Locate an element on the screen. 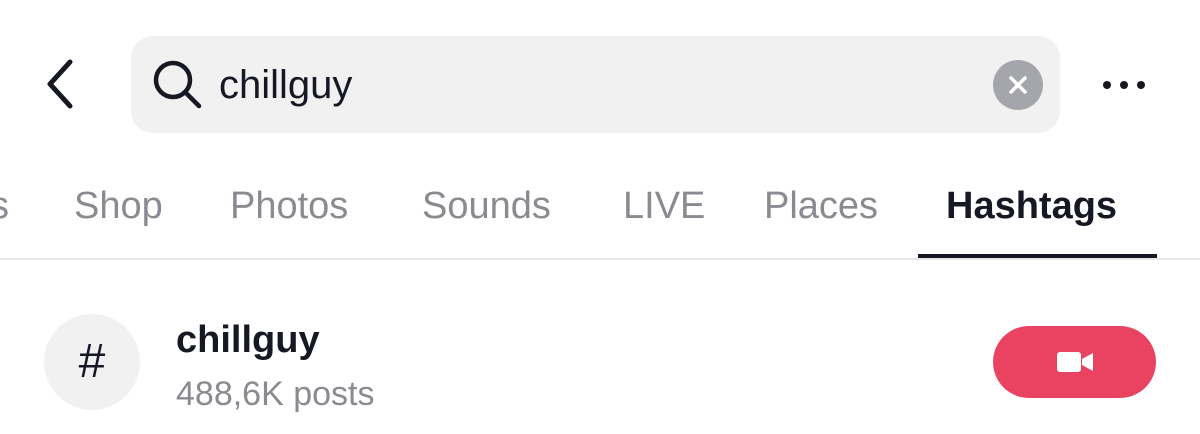 This screenshot has height=434, width=1200. tab-live: LIVE is located at coordinates (664, 206).